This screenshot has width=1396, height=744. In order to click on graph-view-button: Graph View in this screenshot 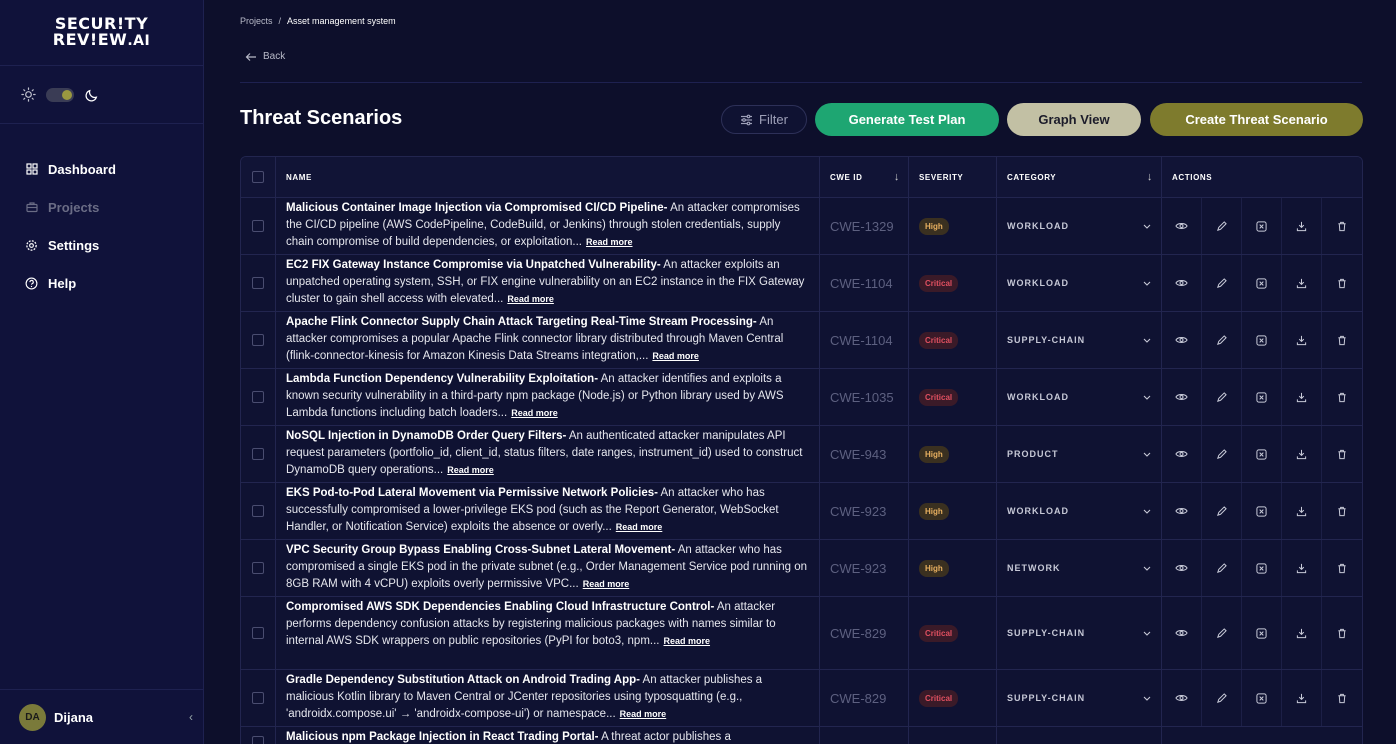, I will do `click(1074, 119)`.